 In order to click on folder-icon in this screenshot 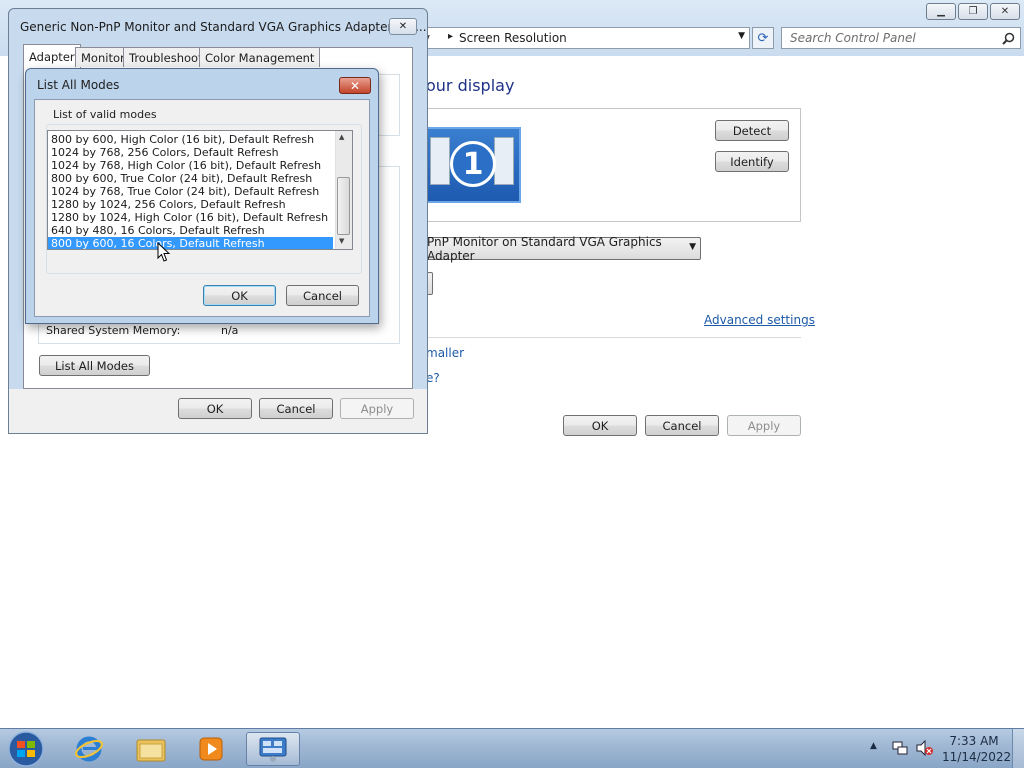, I will do `click(151, 750)`.